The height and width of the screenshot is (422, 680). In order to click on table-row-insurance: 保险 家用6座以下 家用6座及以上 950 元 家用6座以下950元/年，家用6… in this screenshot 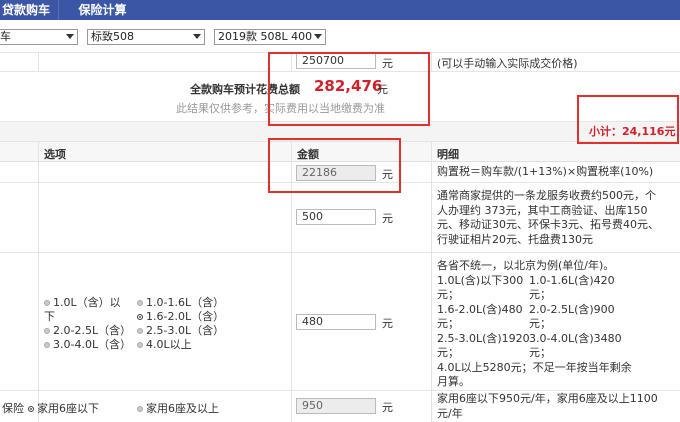, I will do `click(340, 406)`.